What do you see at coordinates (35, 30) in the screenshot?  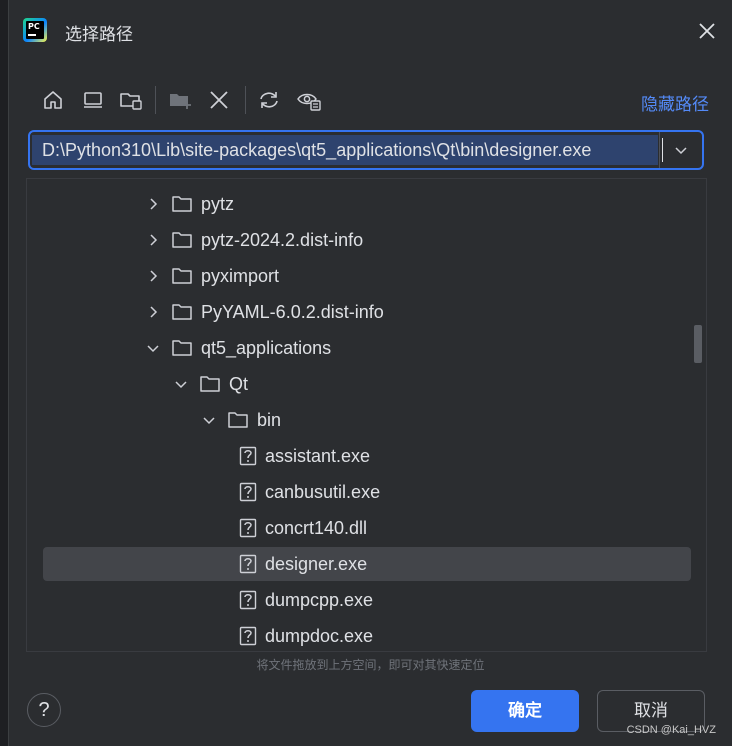 I see `pycharm-logo-icon: PC` at bounding box center [35, 30].